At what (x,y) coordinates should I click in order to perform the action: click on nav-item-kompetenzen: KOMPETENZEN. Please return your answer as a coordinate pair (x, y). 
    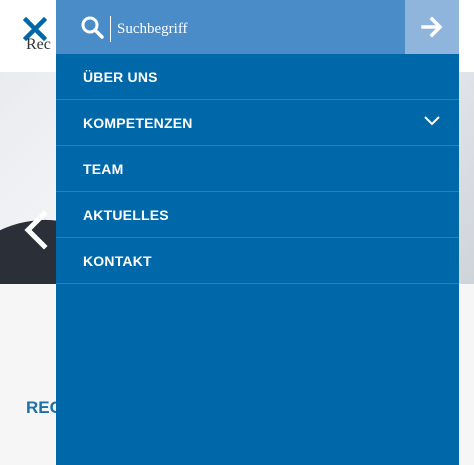
    Looking at the image, I should click on (257, 123).